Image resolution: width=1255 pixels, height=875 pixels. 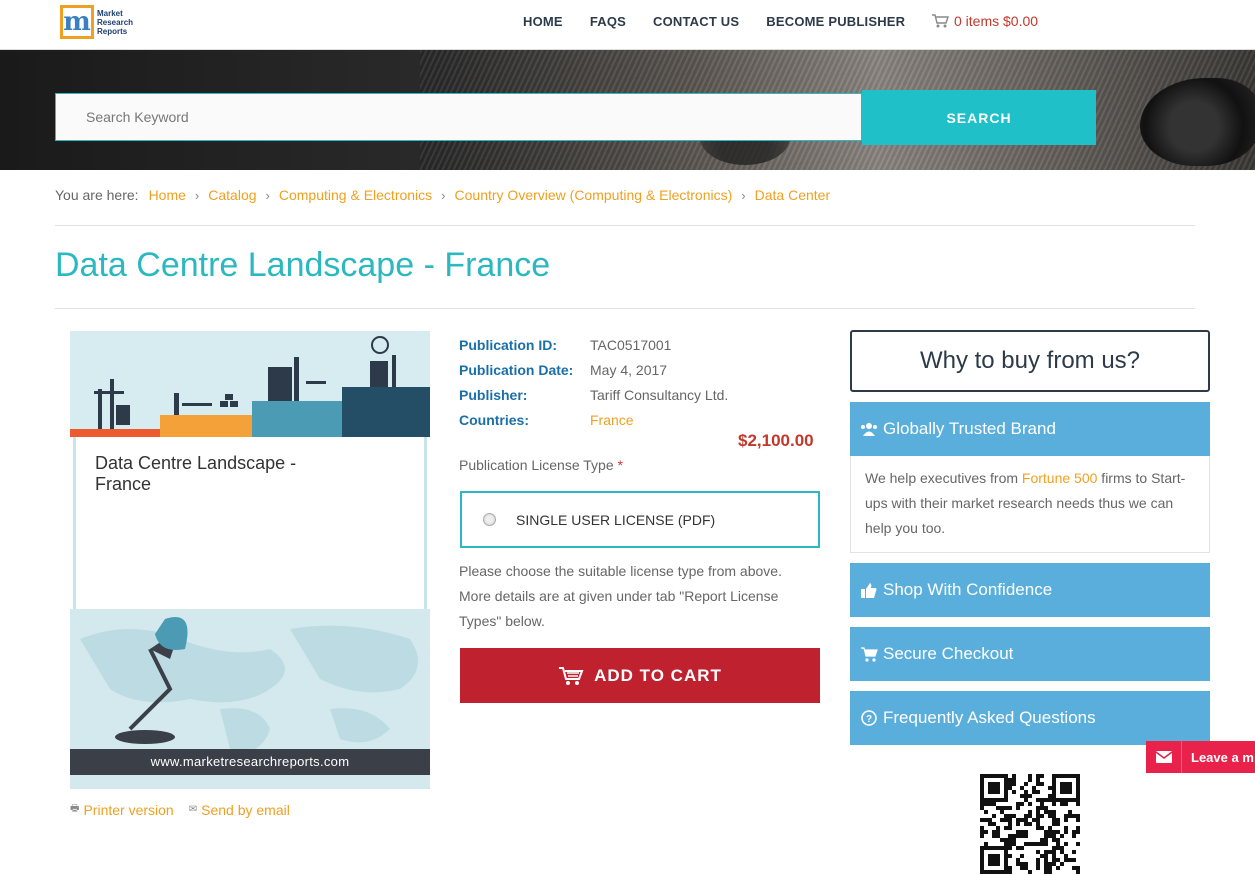 I want to click on users-icon, so click(x=869, y=429).